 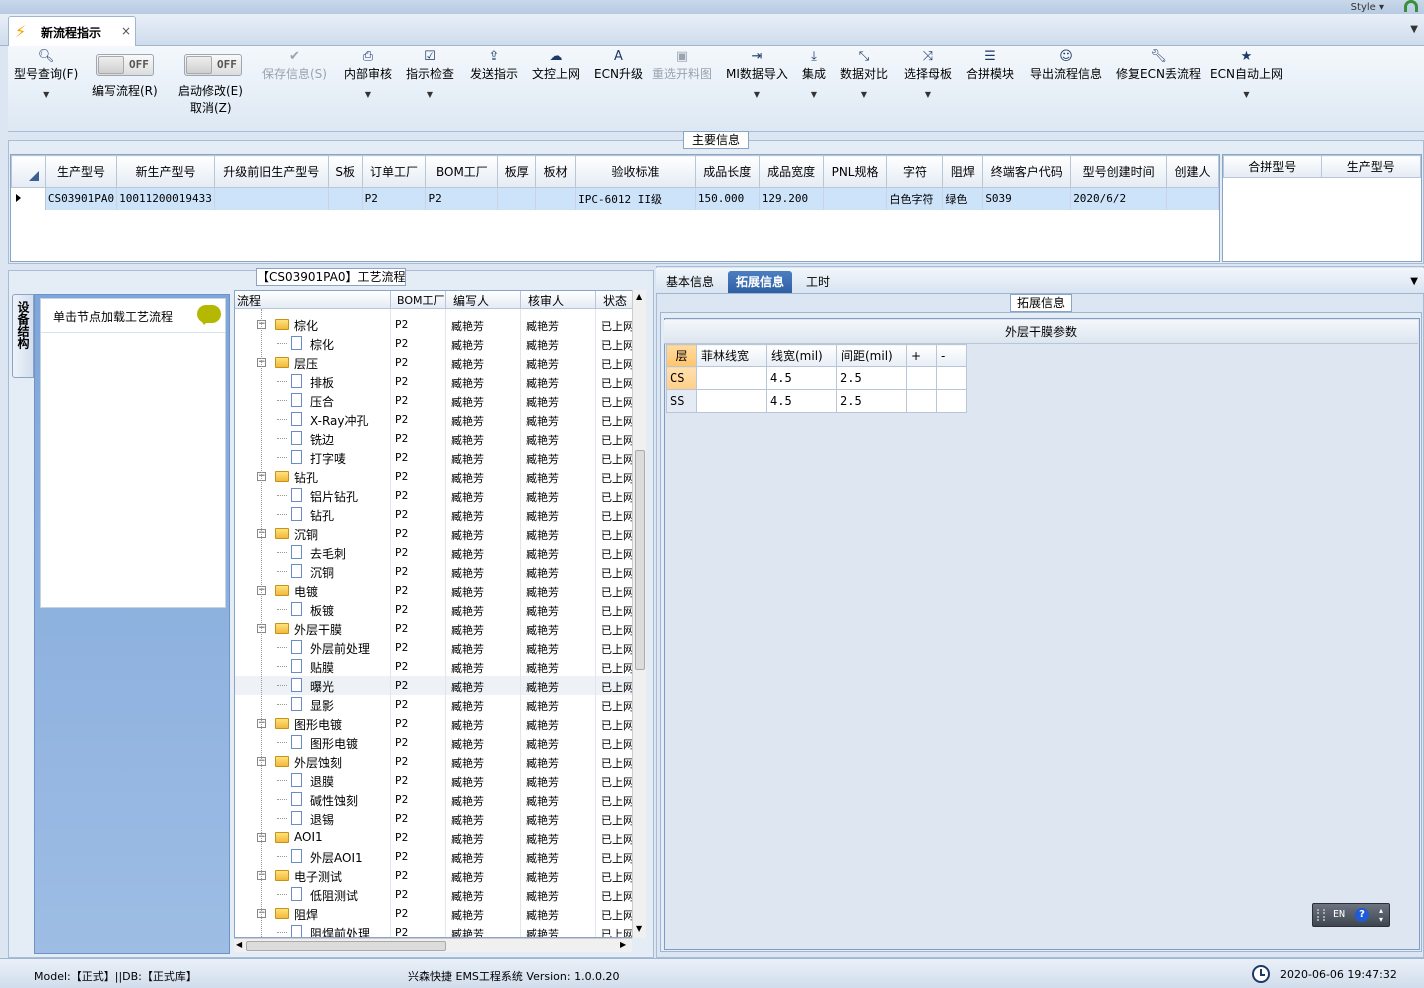 What do you see at coordinates (421, 300) in the screenshot?
I see `col-header-bom-factory: BOM工厂` at bounding box center [421, 300].